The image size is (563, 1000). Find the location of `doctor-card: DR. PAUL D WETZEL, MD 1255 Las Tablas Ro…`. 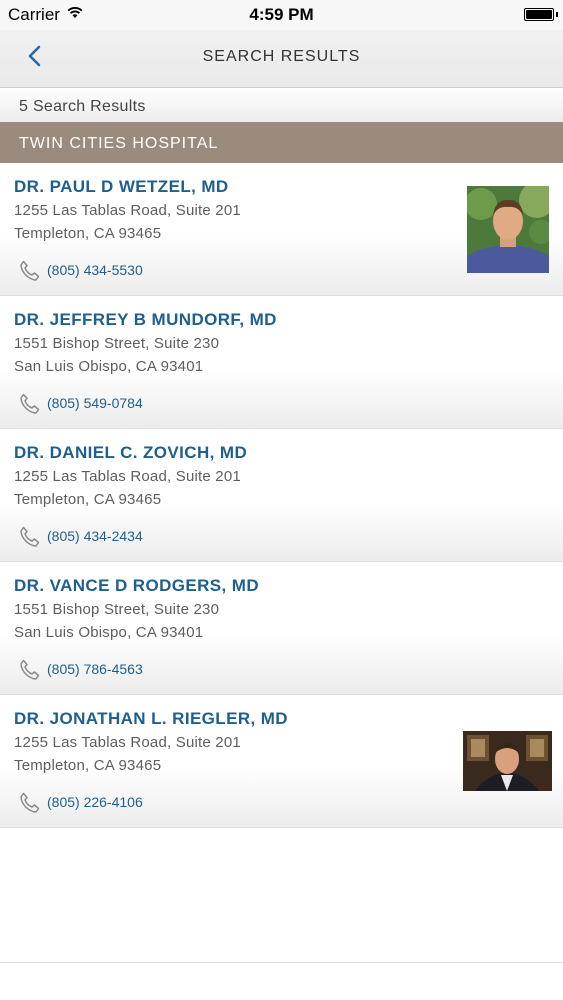

doctor-card: DR. PAUL D WETZEL, MD 1255 Las Tablas Ro… is located at coordinates (281, 229).